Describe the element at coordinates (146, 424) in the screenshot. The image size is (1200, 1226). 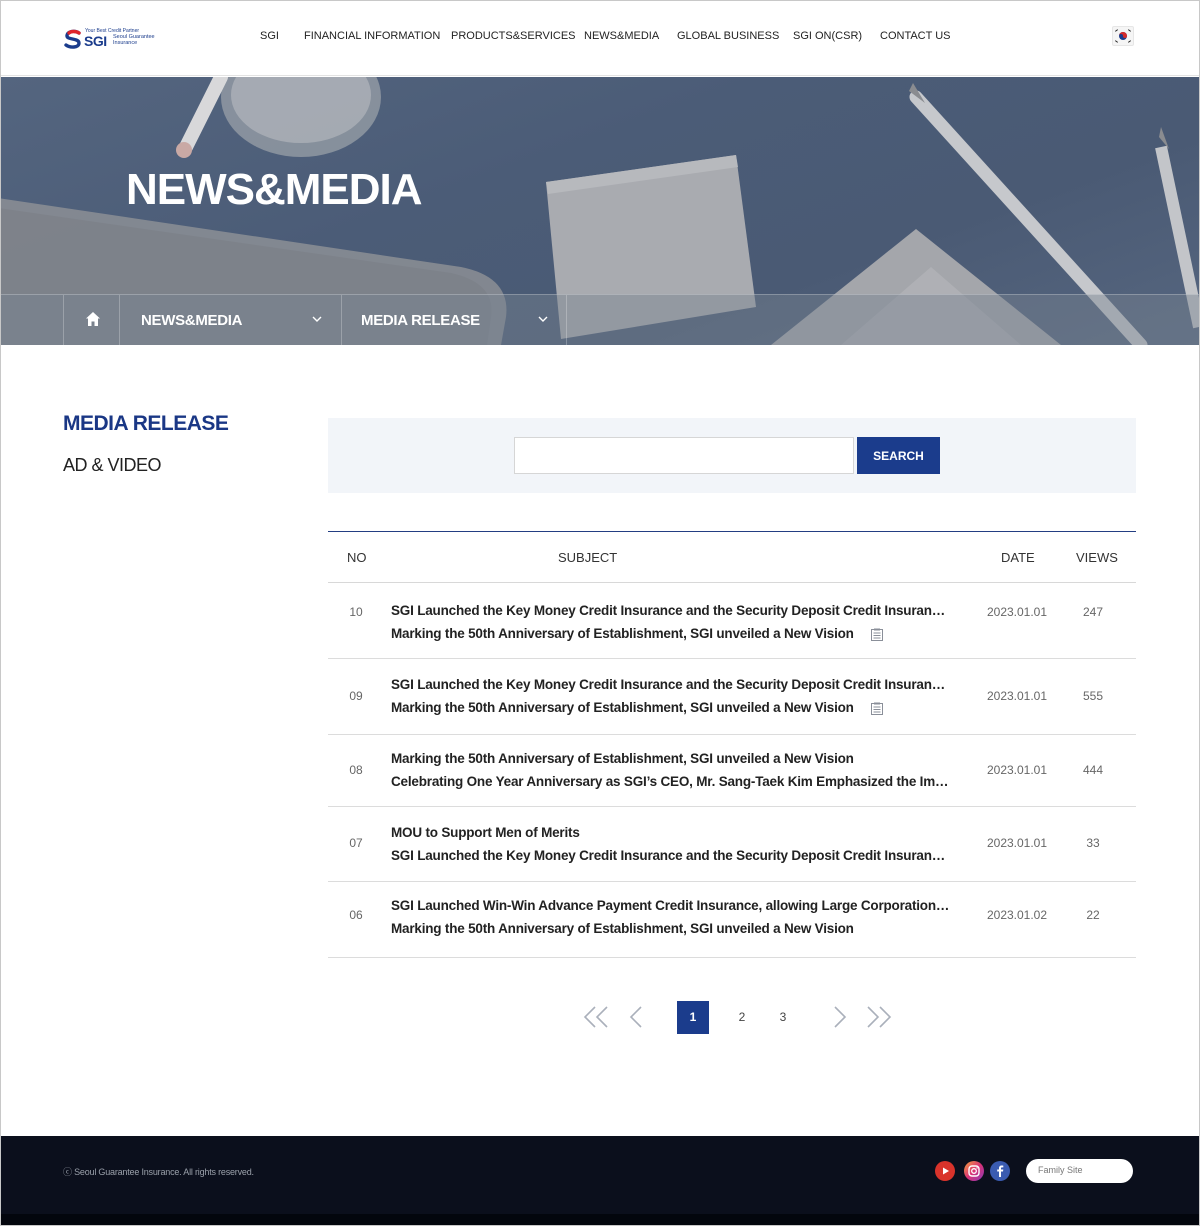
I see `lnb-title: MEDIA RELEASE` at that location.